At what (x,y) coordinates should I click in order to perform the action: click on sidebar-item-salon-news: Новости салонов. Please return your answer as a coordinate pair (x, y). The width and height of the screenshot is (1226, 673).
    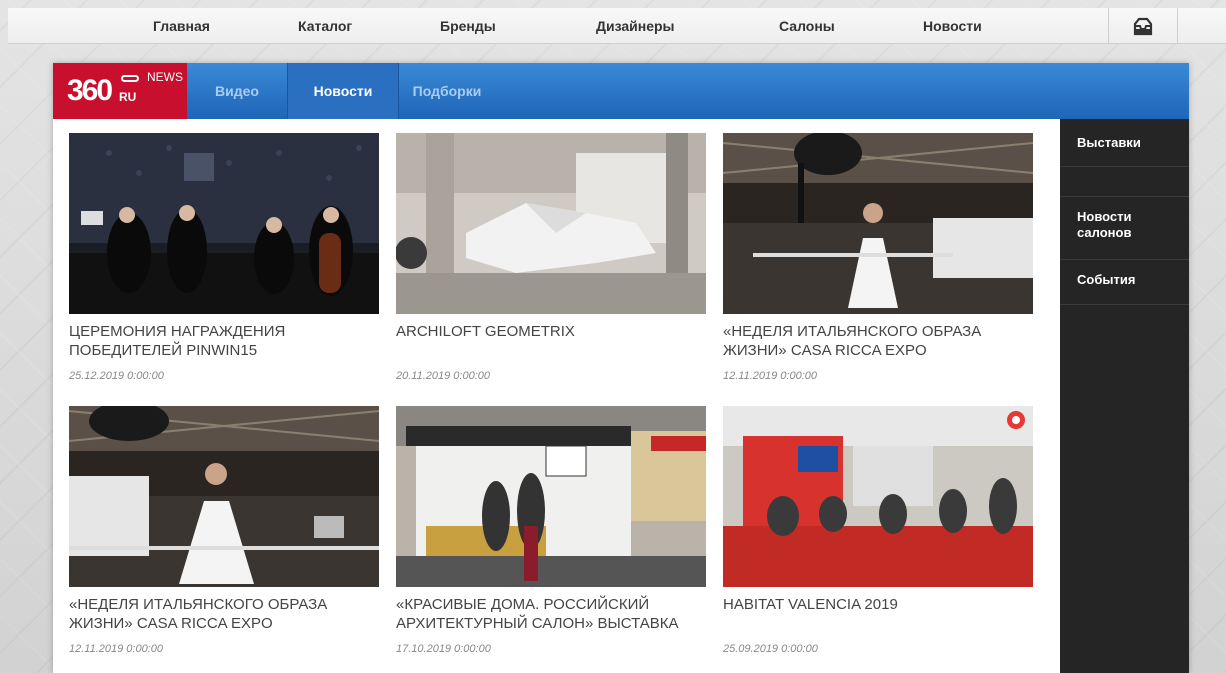
    Looking at the image, I should click on (1100, 225).